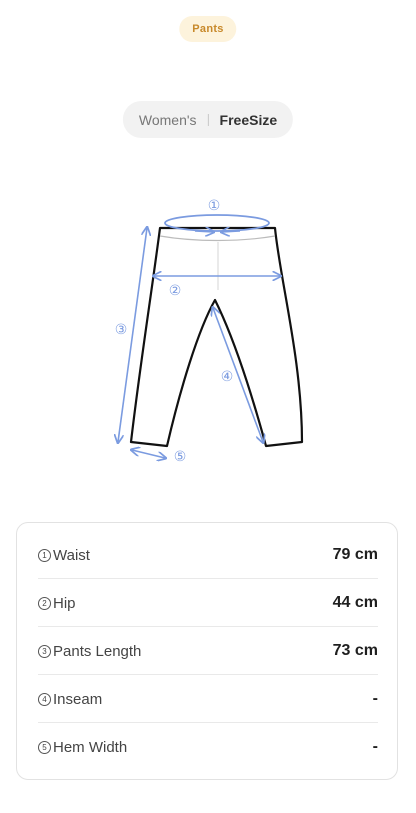 The image size is (416, 813). Describe the element at coordinates (214, 206) in the screenshot. I see `marker-waist: ①` at that location.